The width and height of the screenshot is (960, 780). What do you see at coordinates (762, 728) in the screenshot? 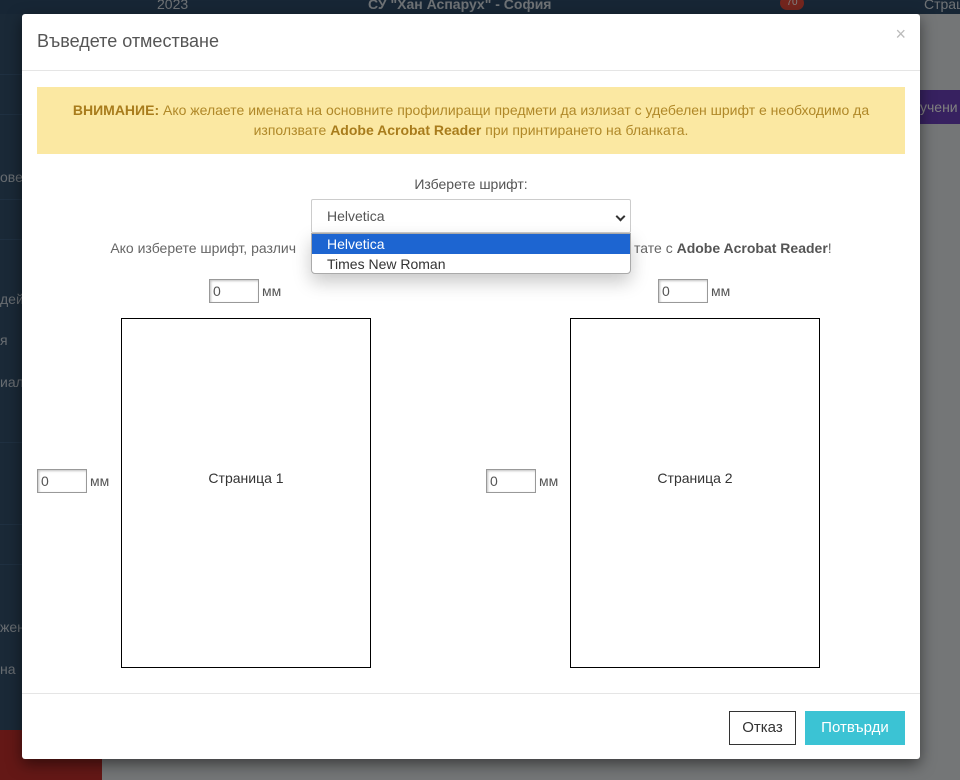
I see `cancel-button: Отказ` at bounding box center [762, 728].